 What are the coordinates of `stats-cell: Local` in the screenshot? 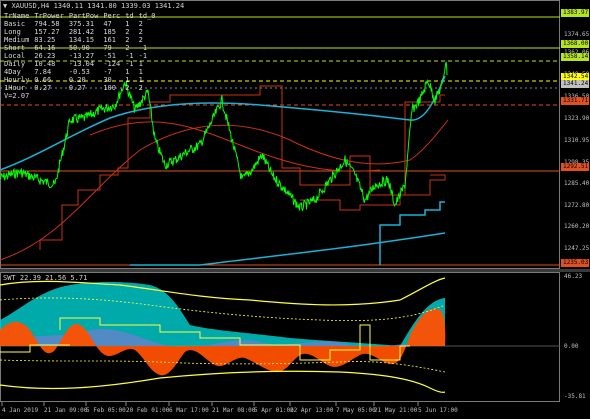 It's located at (15, 56).